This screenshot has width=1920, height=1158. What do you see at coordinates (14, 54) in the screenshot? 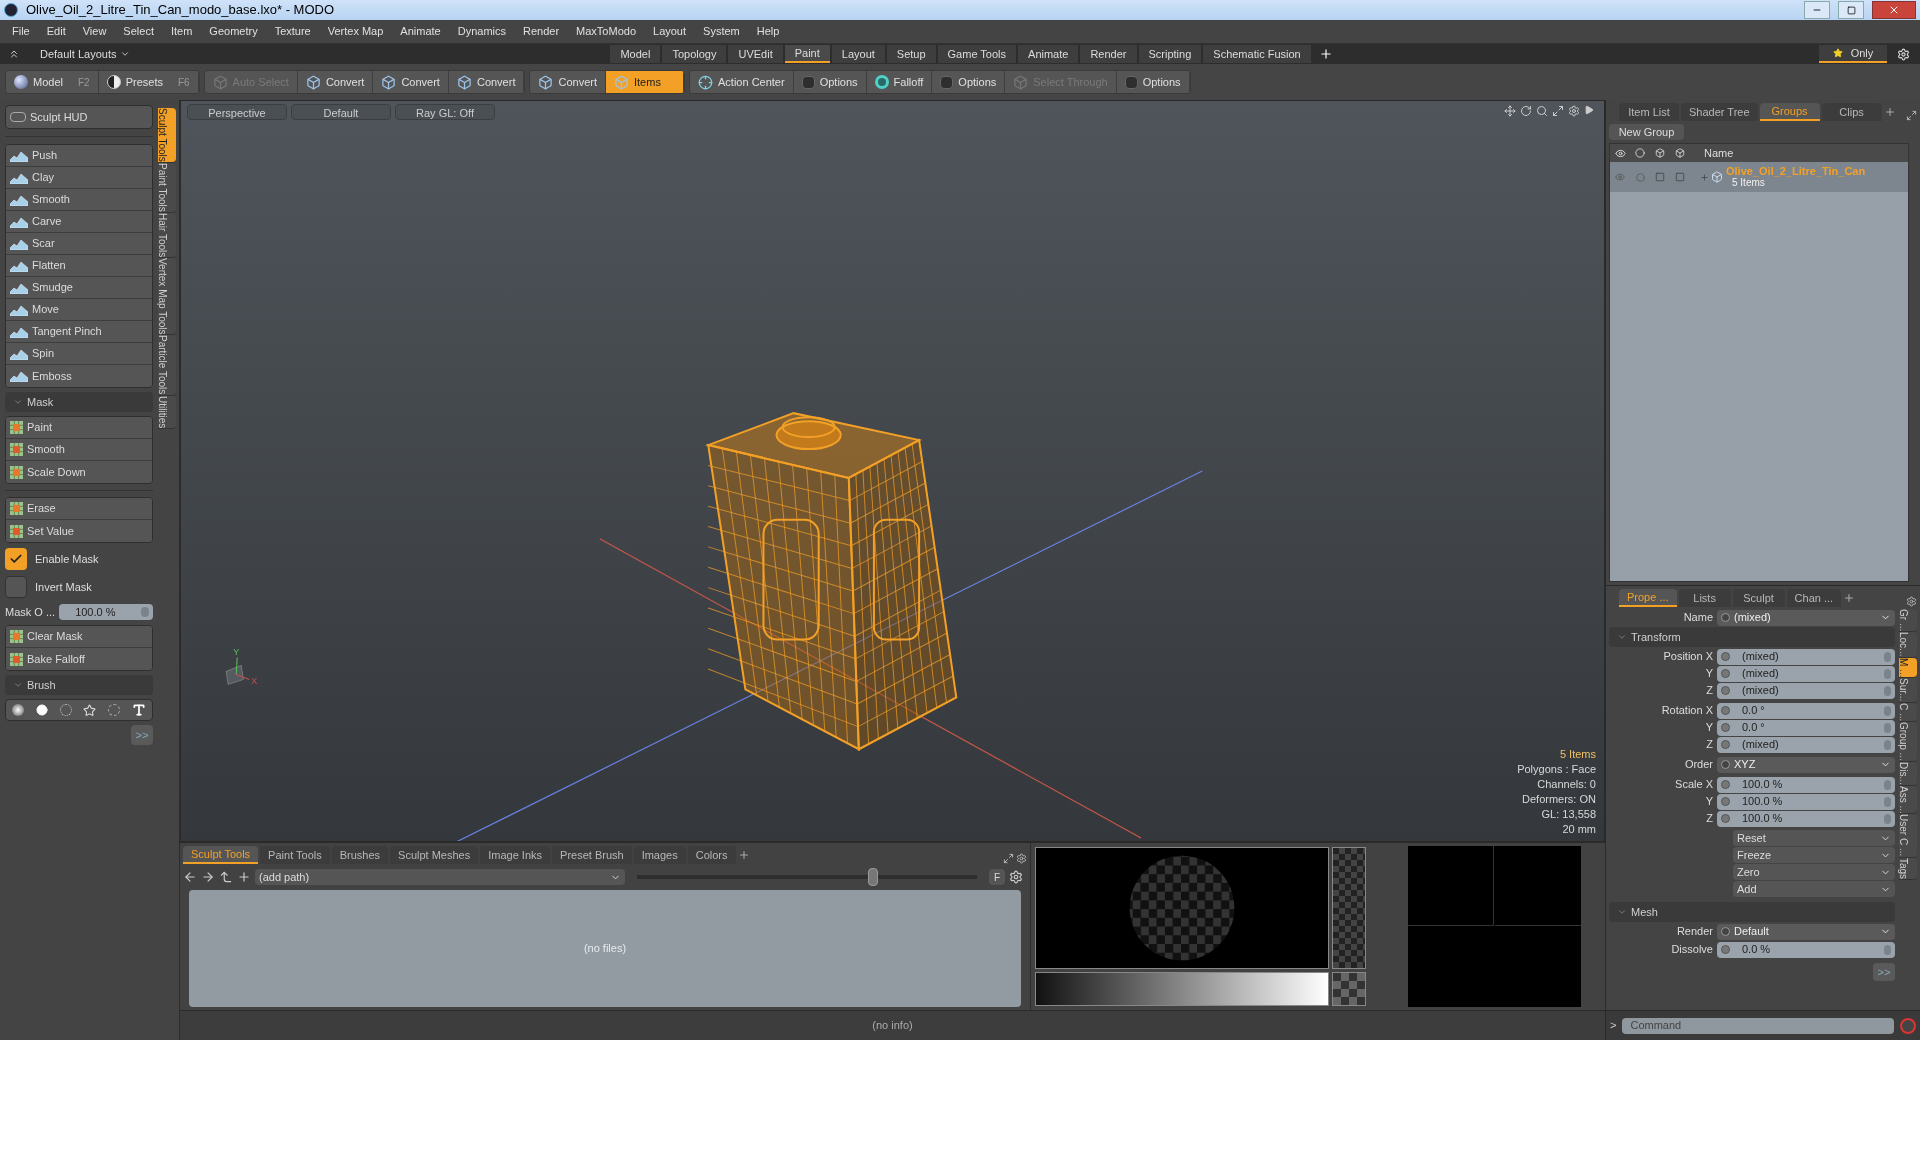
I see `collapse-icon` at bounding box center [14, 54].